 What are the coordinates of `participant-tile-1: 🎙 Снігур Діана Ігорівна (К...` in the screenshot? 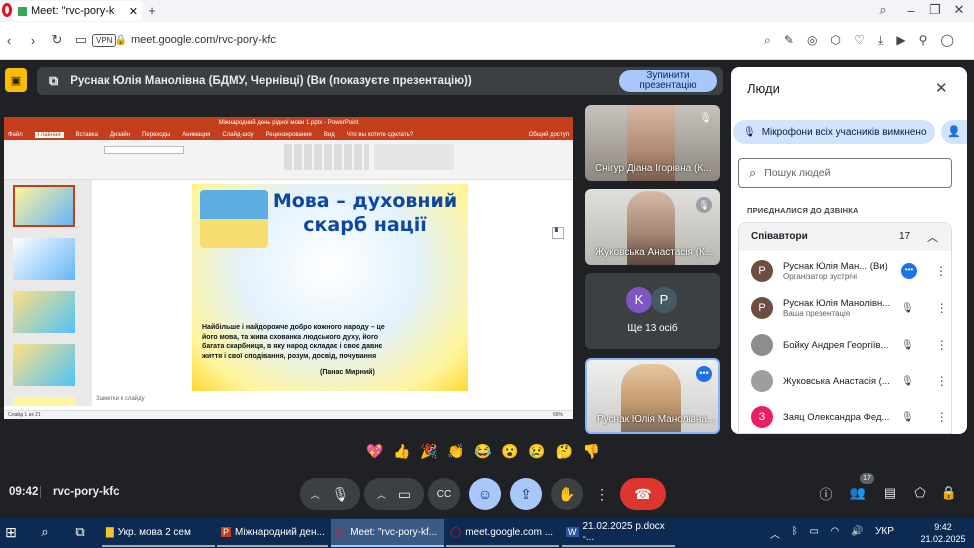 It's located at (652, 143).